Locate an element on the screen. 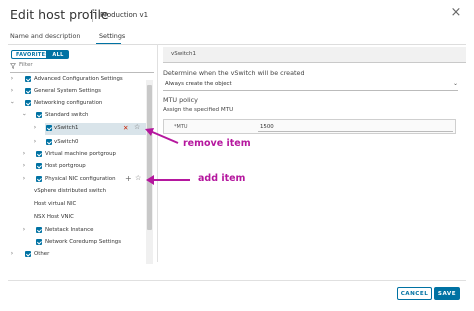 Image resolution: width=474 pixels, height=311 pixels. tree-item-network-coredump-settings: Network Coredump Settings is located at coordinates (81, 242).